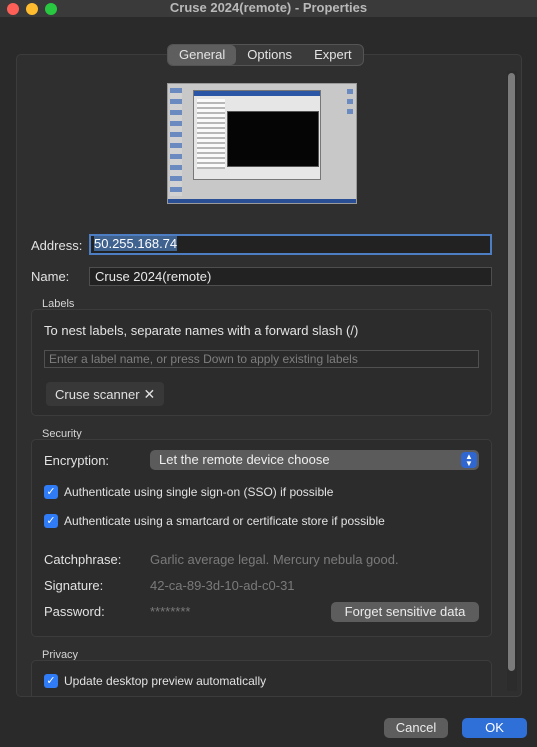 This screenshot has height=747, width=537. I want to click on sso-checkbox: ✓, so click(51, 492).